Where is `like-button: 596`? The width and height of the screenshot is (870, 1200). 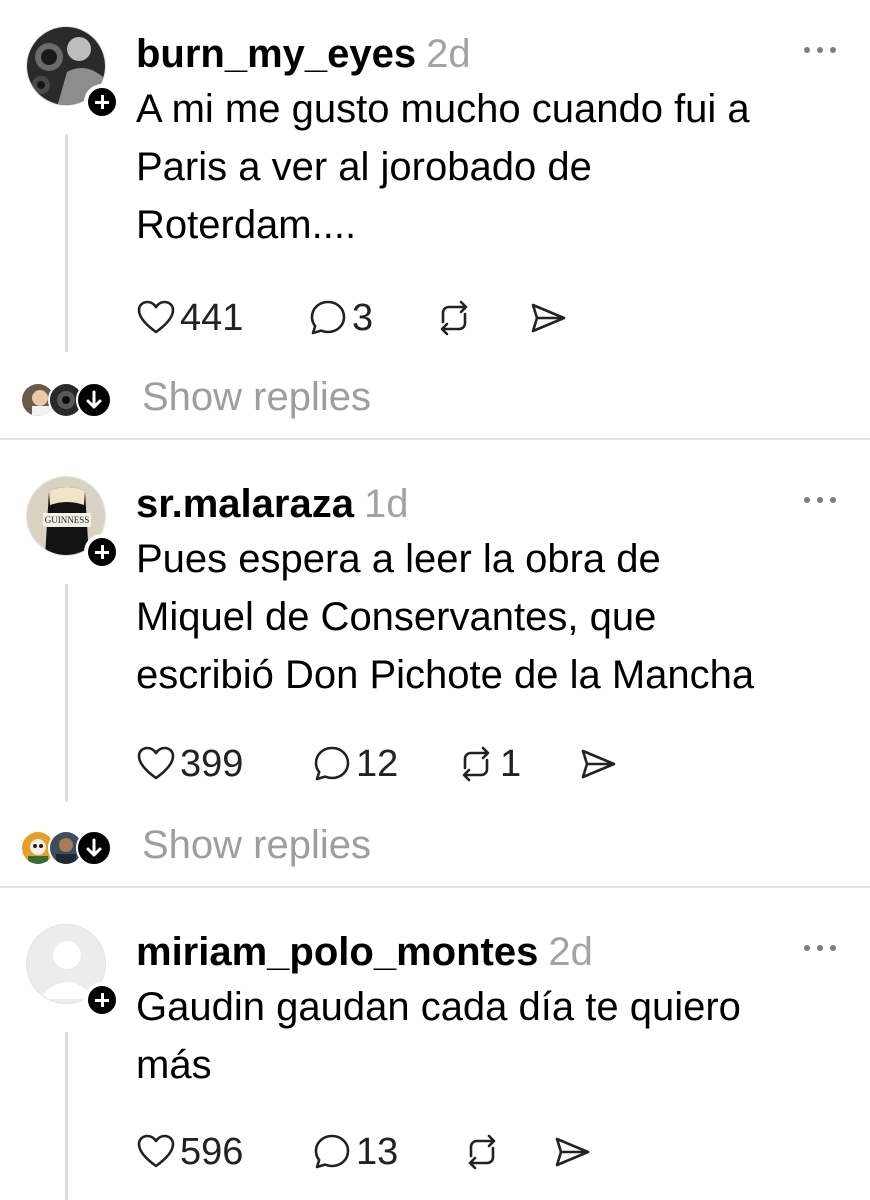
like-button: 596 is located at coordinates (189, 1152).